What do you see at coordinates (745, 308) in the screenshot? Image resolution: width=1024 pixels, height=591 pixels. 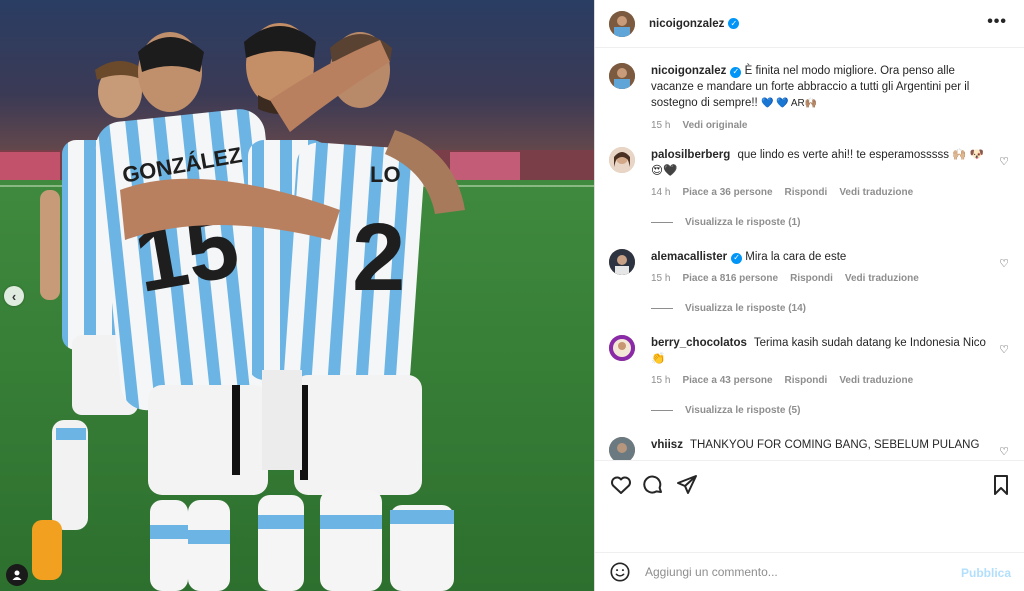 I see `view-replies-label: Visualizza le risposte (14)` at bounding box center [745, 308].